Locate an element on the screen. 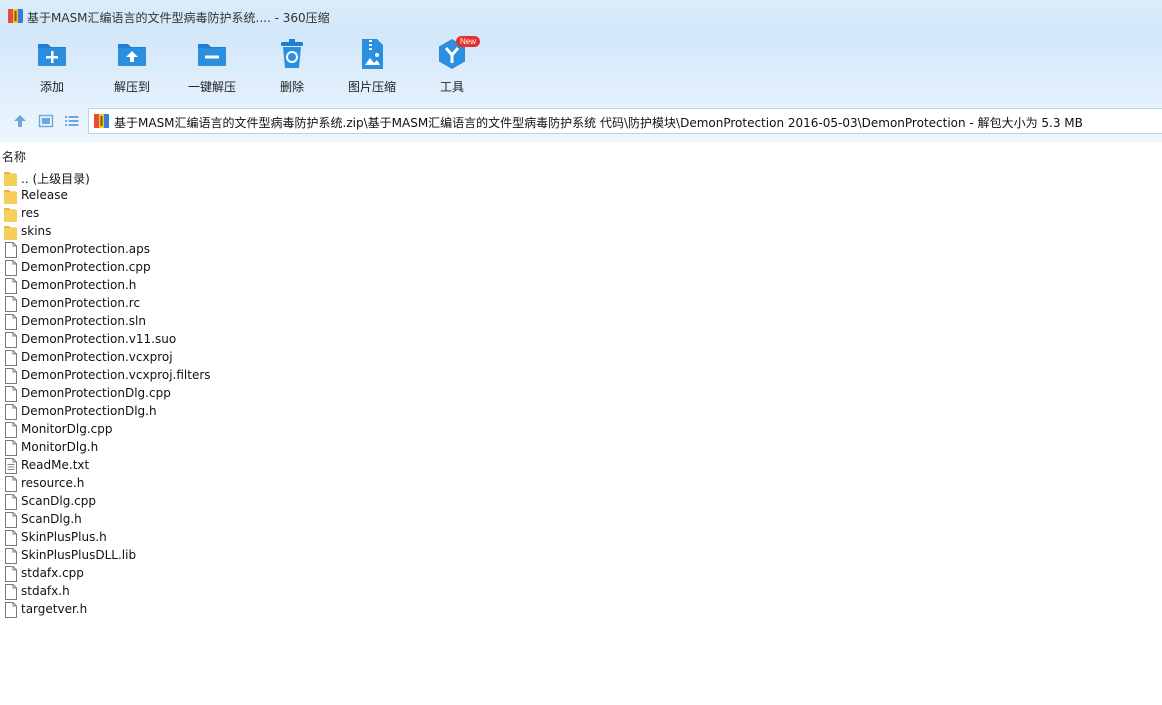 Image resolution: width=1162 pixels, height=705 pixels. file-name: ScanDlg.cpp is located at coordinates (59, 501).